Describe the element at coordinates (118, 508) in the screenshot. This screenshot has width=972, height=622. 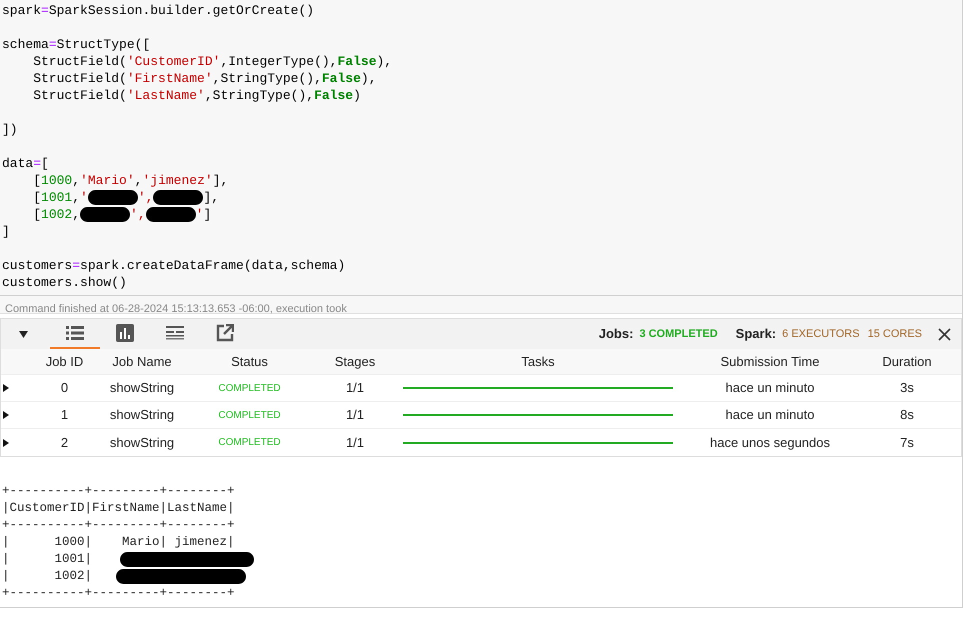
I see `output-line: |CustomerID|FirstName|LastName|` at that location.